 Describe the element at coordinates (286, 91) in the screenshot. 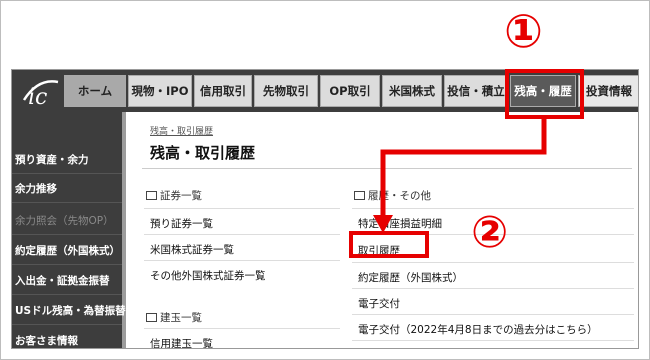

I see `tab-futures: 先物取引` at that location.